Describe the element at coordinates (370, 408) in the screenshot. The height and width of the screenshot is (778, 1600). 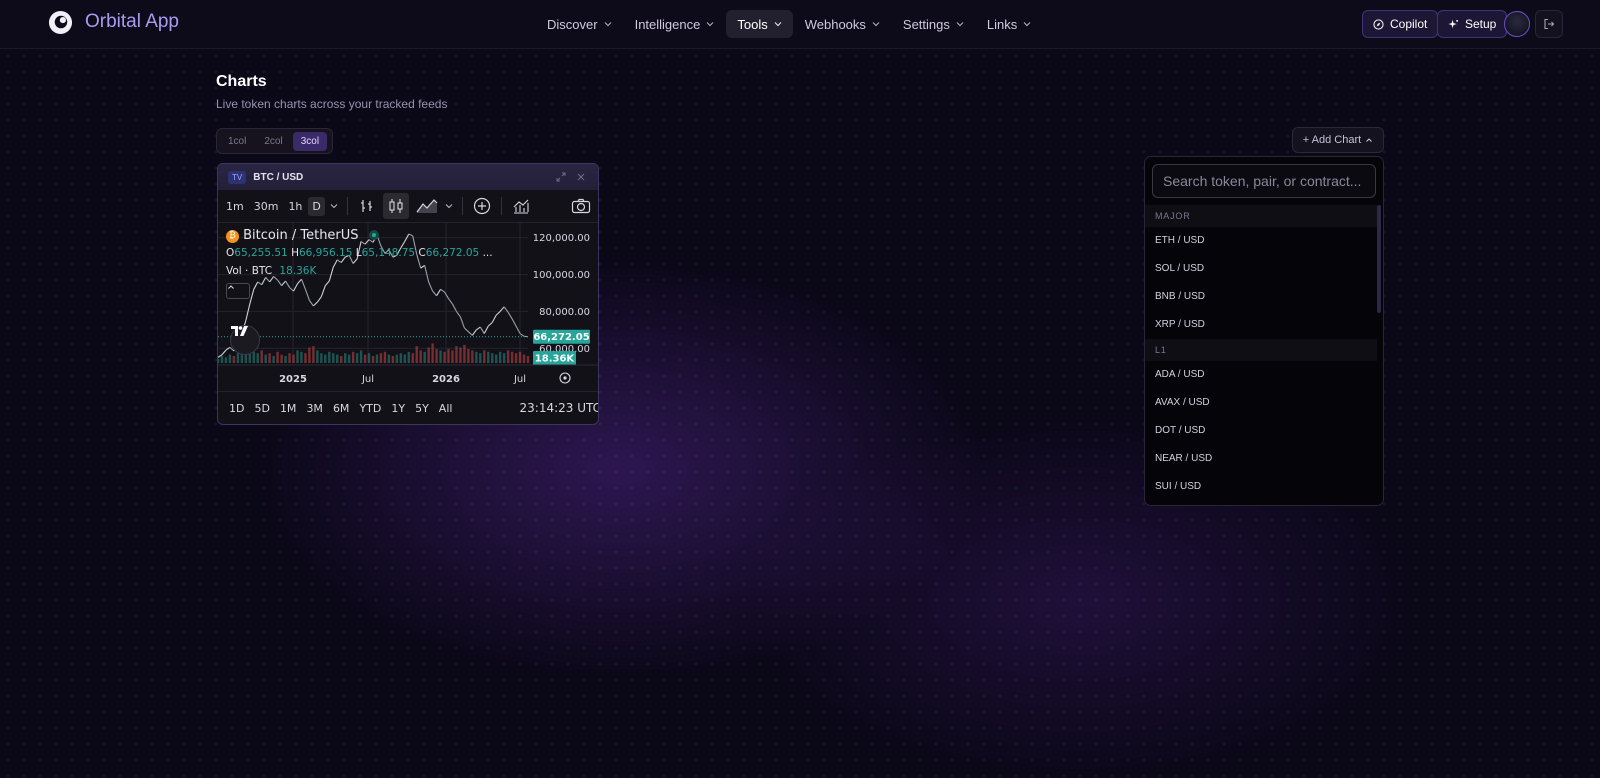
I see `range-ytd: YTD` at that location.